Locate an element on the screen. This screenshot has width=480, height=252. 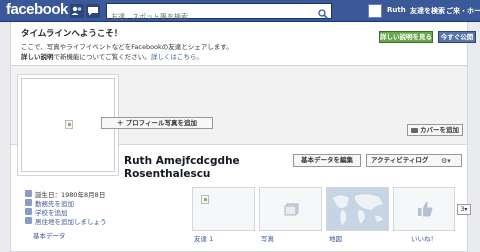
home-icon is located at coordinates (28, 220).